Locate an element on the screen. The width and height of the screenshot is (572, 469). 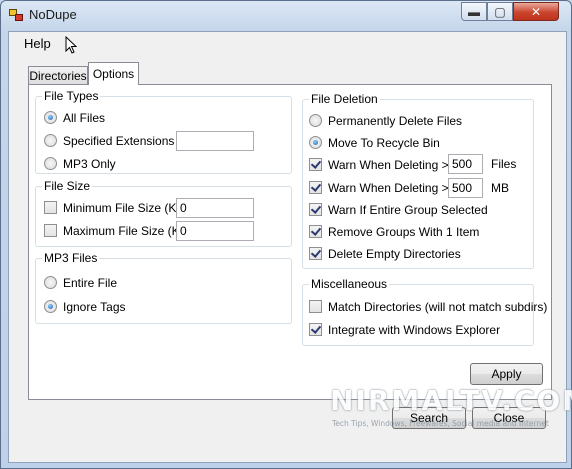
app-icon is located at coordinates (16, 15).